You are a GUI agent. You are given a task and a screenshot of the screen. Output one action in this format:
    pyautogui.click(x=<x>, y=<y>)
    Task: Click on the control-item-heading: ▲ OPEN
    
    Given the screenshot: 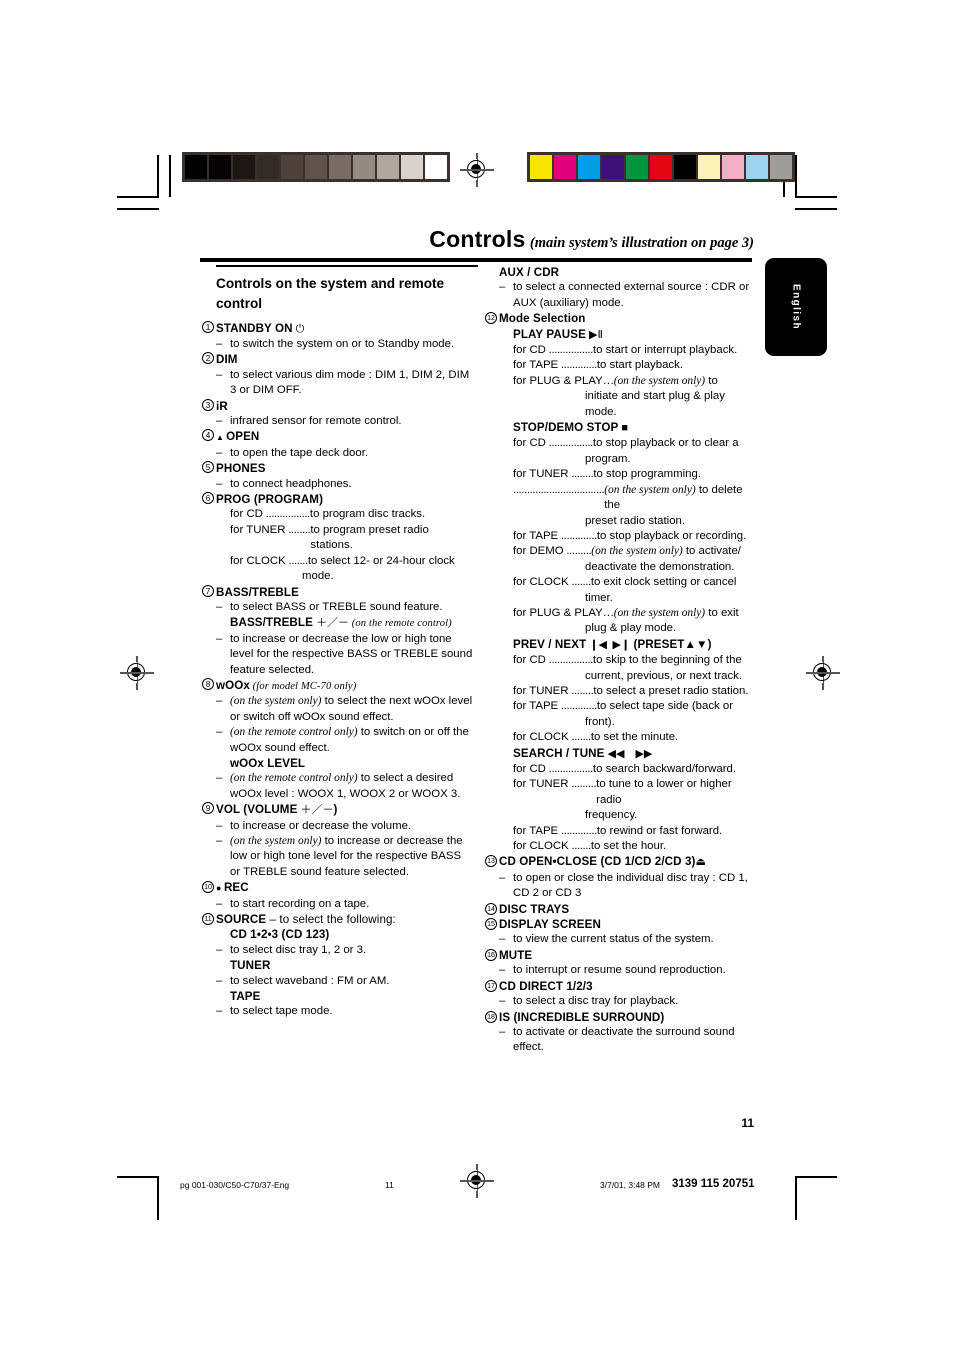 What is the action you would take?
    pyautogui.click(x=238, y=437)
    